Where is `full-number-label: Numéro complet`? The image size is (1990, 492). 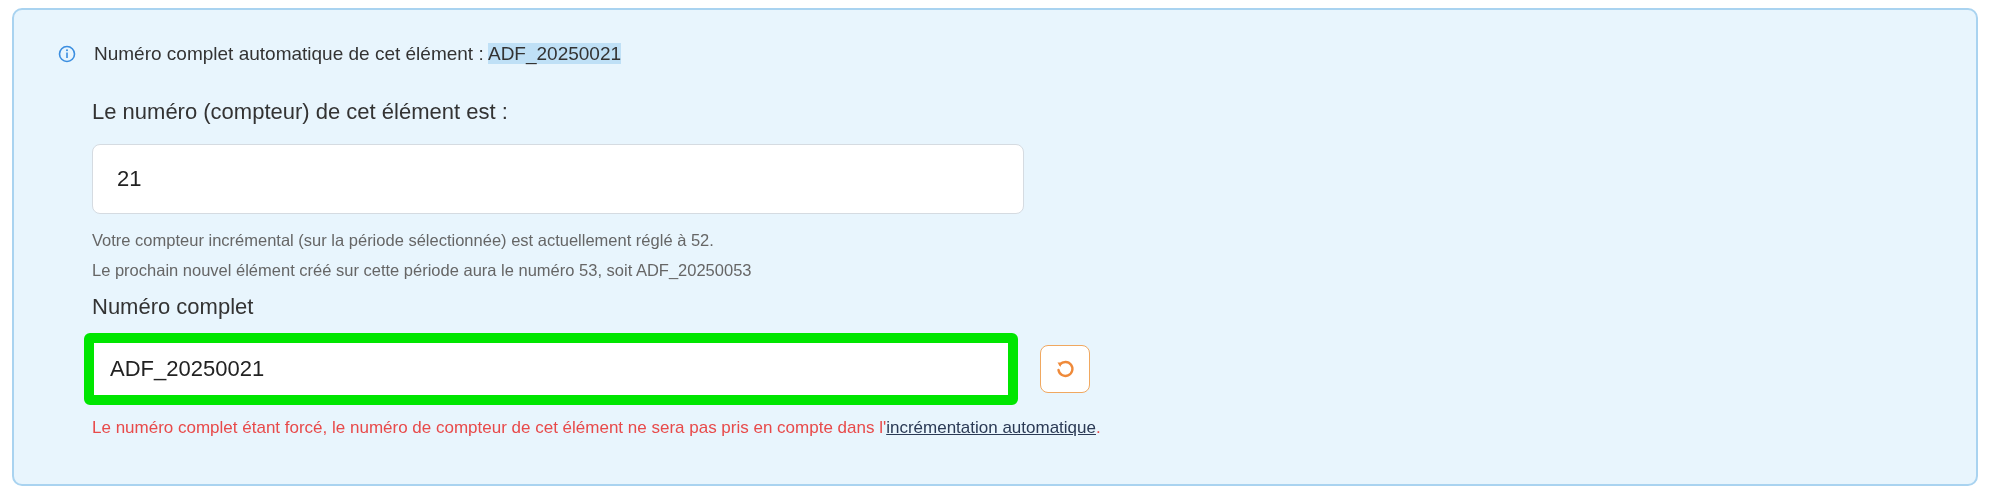
full-number-label: Numéro complet is located at coordinates (173, 306).